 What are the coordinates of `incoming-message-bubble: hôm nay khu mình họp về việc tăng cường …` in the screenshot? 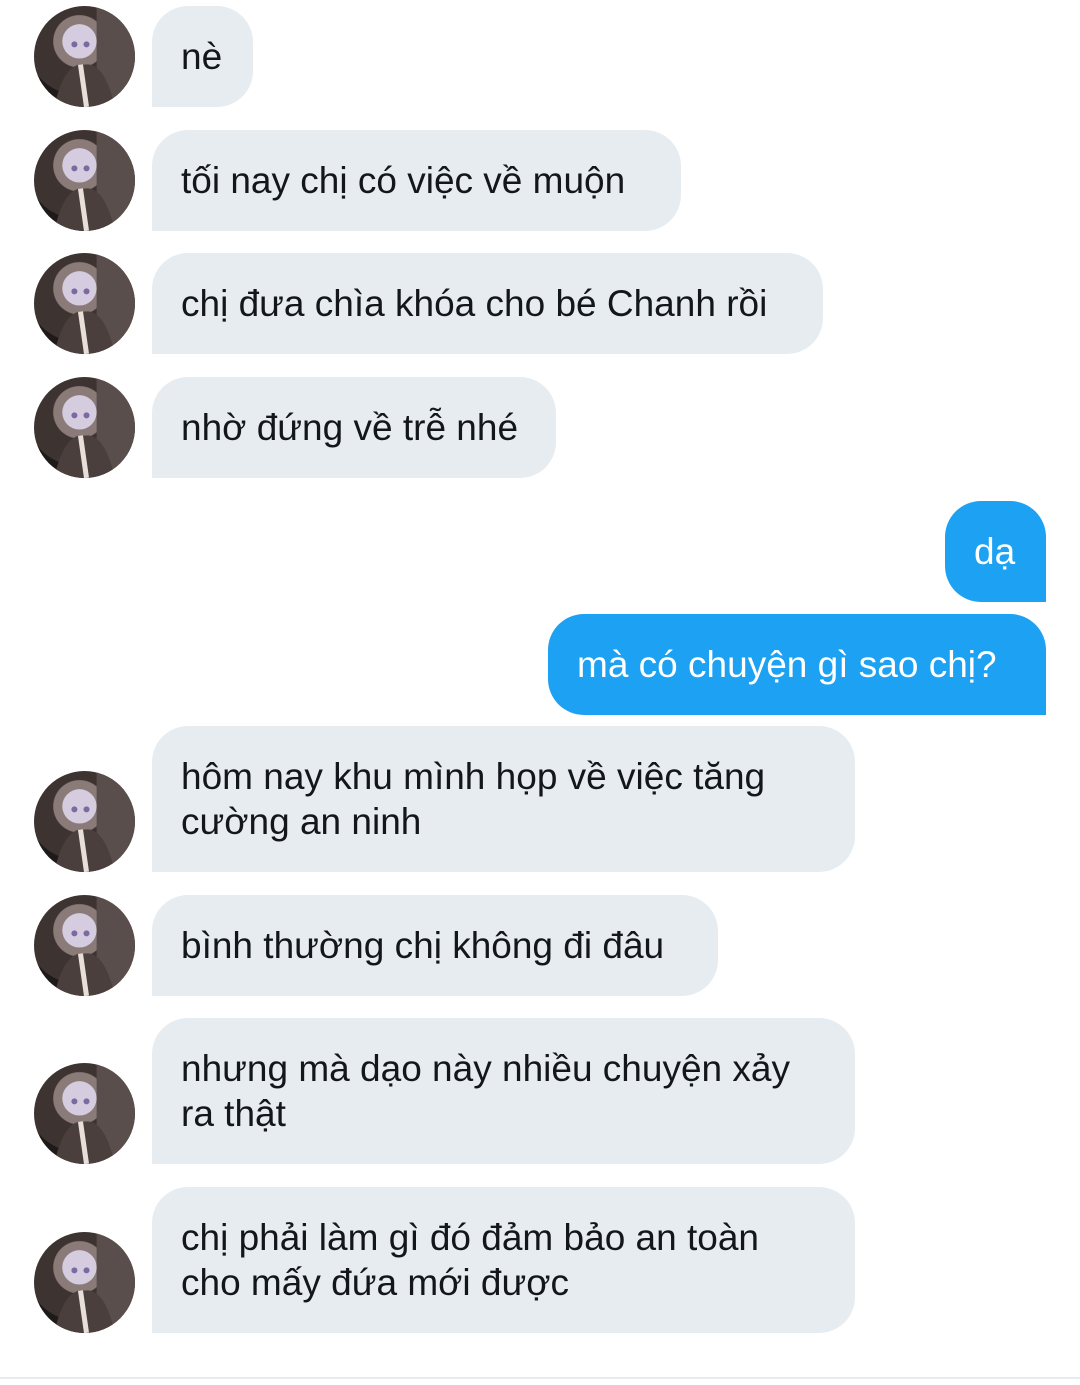 It's located at (503, 799).